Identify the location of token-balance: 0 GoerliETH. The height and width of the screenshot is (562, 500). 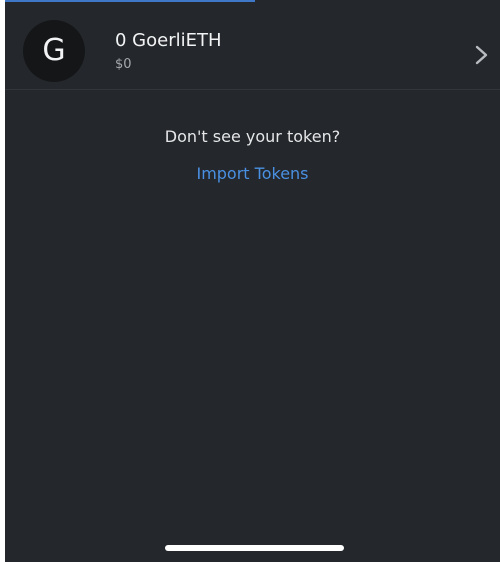
(168, 40).